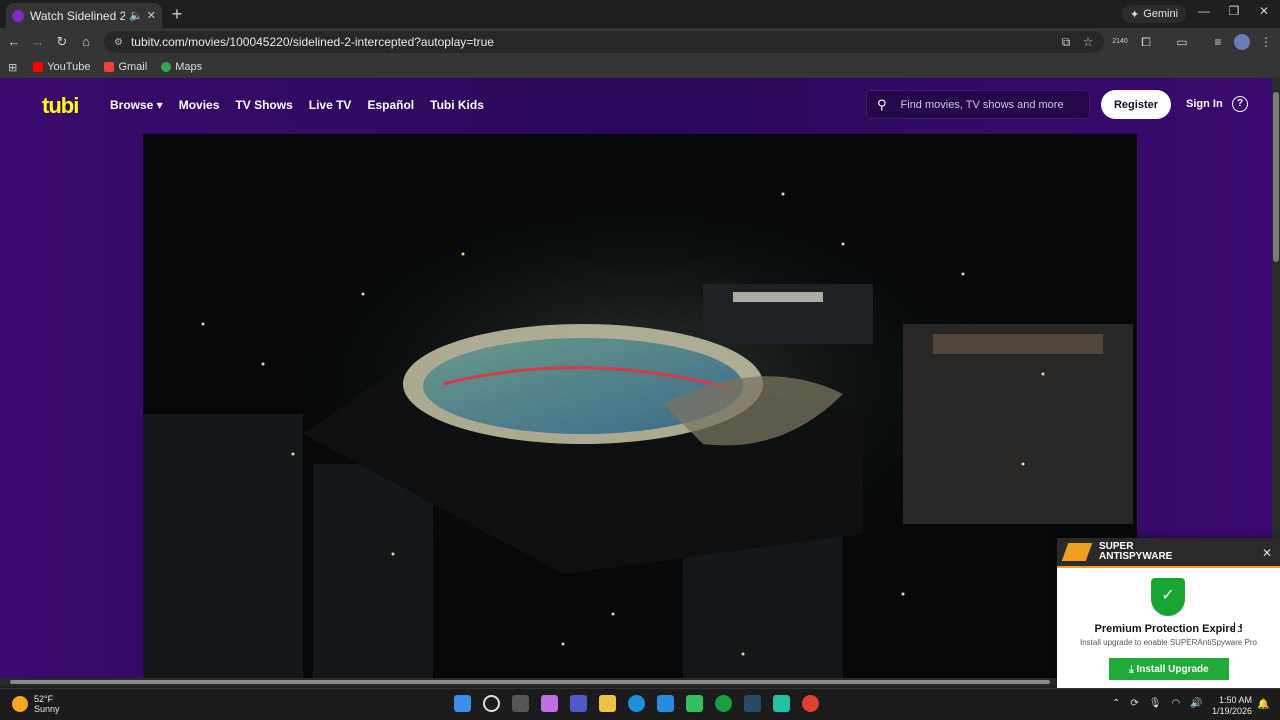 The width and height of the screenshot is (1280, 720). Describe the element at coordinates (136, 15) in the screenshot. I see `speaker-icon: 🔈` at that location.